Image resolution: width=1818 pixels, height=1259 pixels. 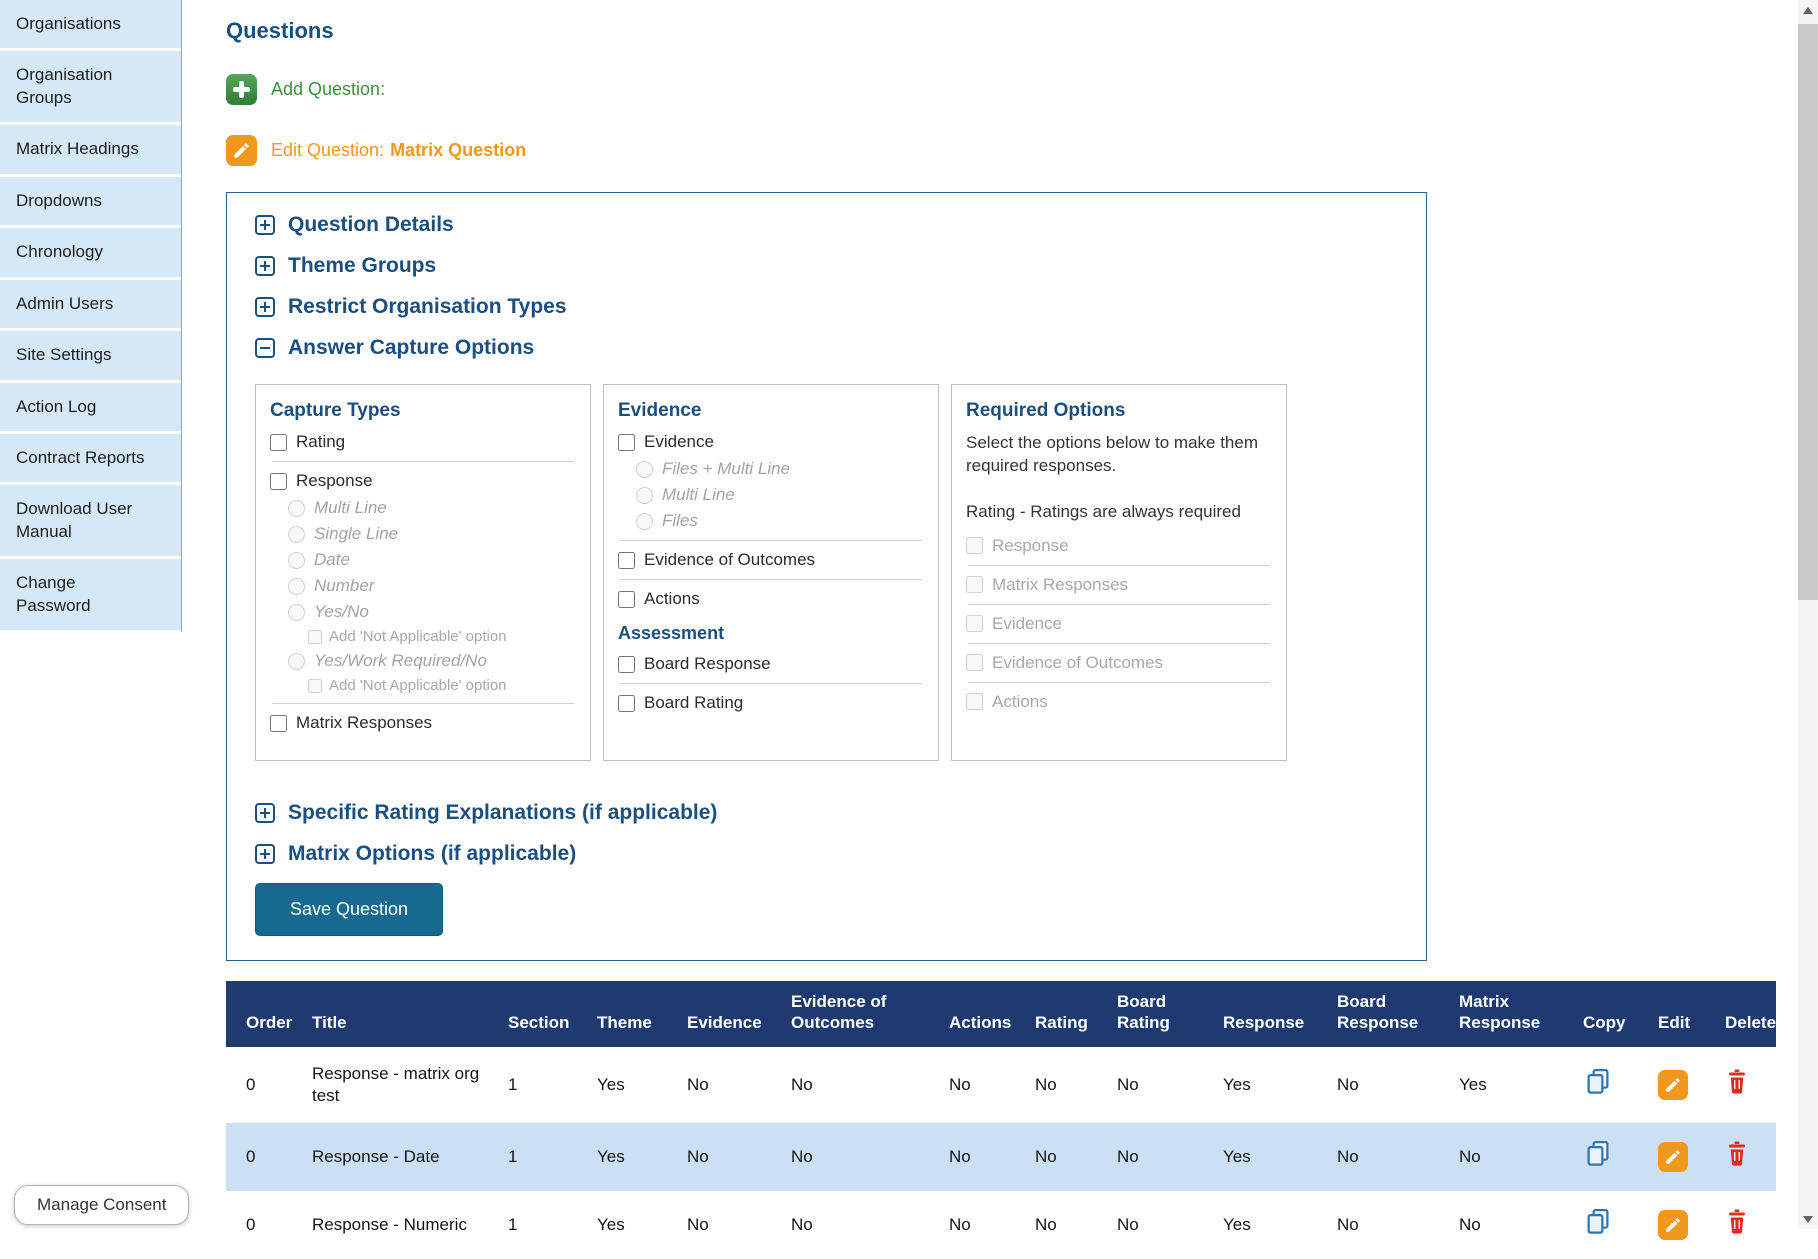 I want to click on column-header-theme: Theme, so click(x=634, y=1014).